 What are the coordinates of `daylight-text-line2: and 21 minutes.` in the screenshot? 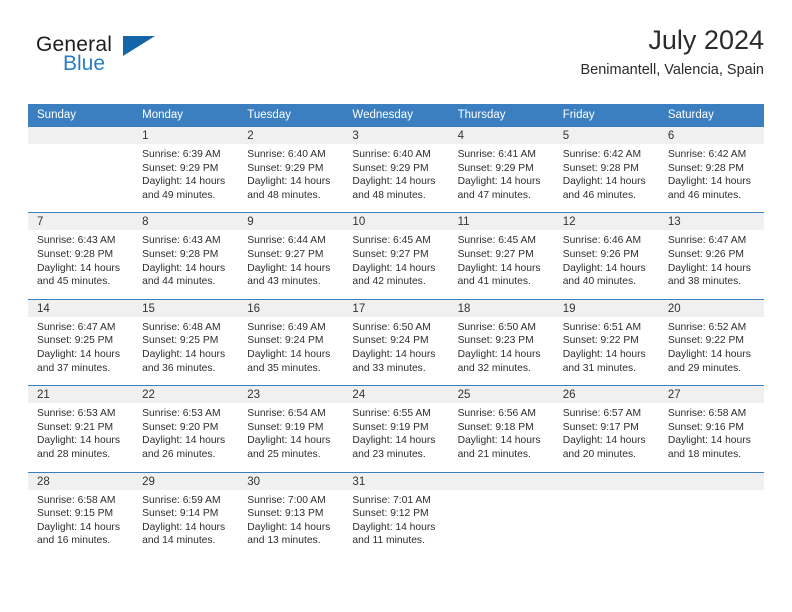 It's located at (494, 454).